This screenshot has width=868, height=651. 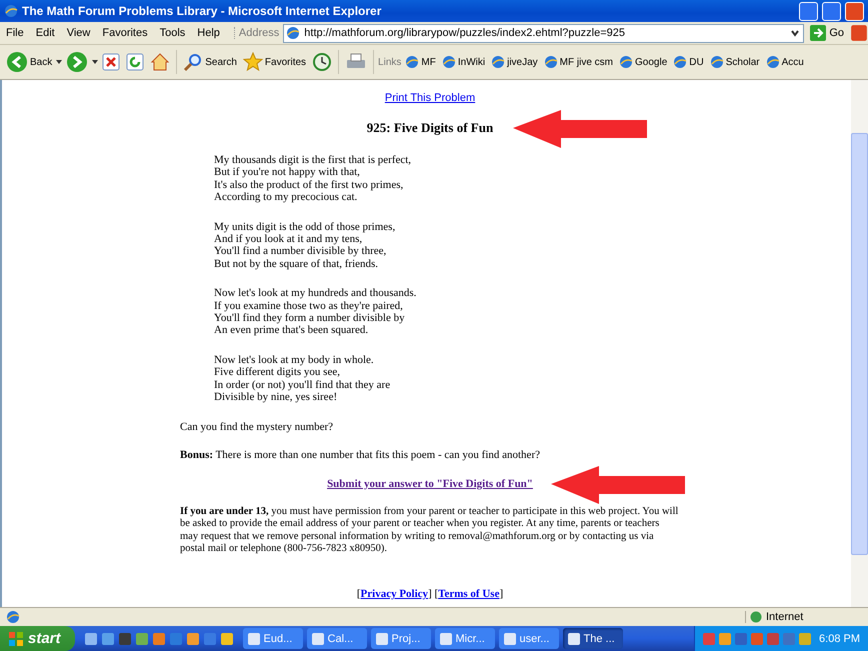 What do you see at coordinates (859, 343) in the screenshot?
I see `scrollbar` at bounding box center [859, 343].